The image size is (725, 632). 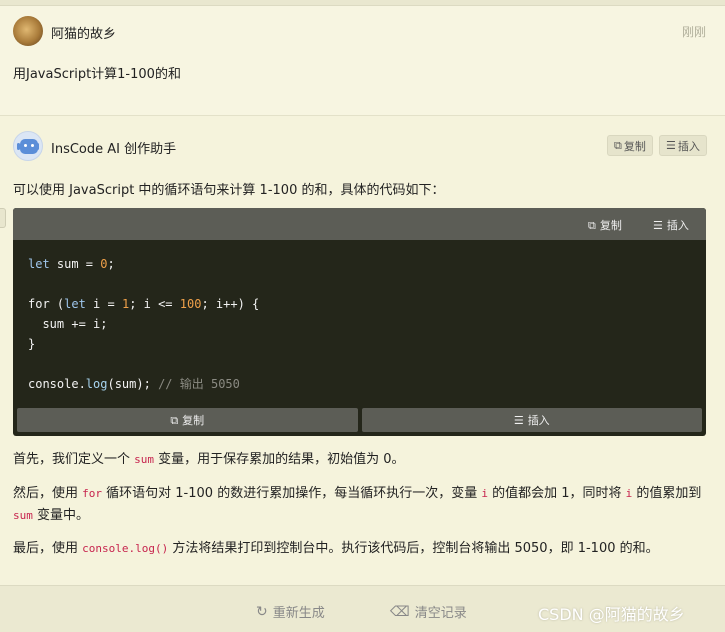 What do you see at coordinates (538, 420) in the screenshot?
I see `code-footer-insert-label: 插入` at bounding box center [538, 420].